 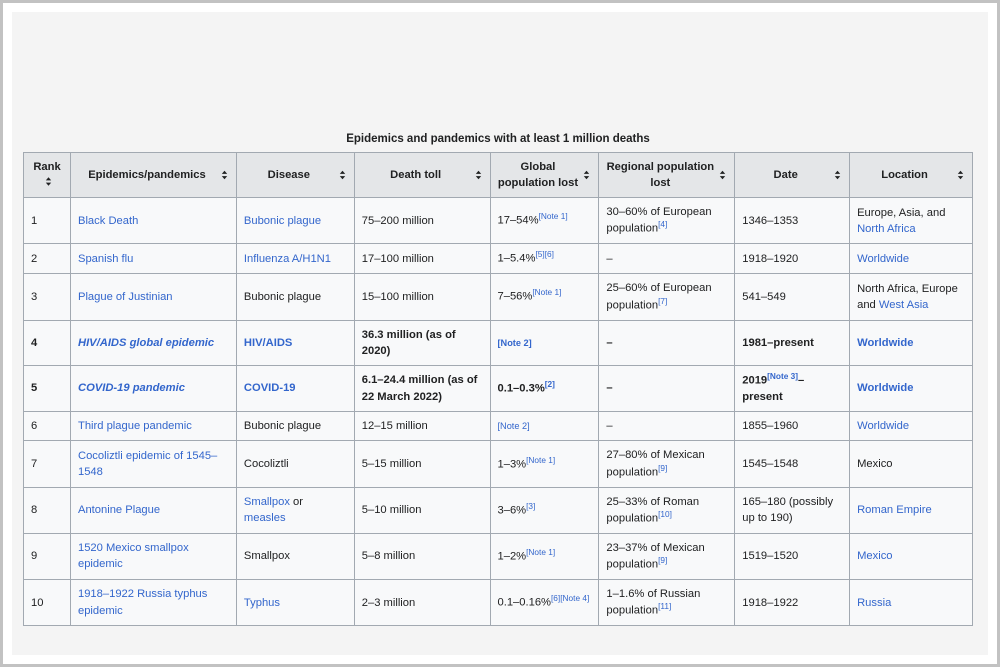 I want to click on epidemic-name-link: 1520 Mexico smallpox epidemic, so click(x=133, y=556).